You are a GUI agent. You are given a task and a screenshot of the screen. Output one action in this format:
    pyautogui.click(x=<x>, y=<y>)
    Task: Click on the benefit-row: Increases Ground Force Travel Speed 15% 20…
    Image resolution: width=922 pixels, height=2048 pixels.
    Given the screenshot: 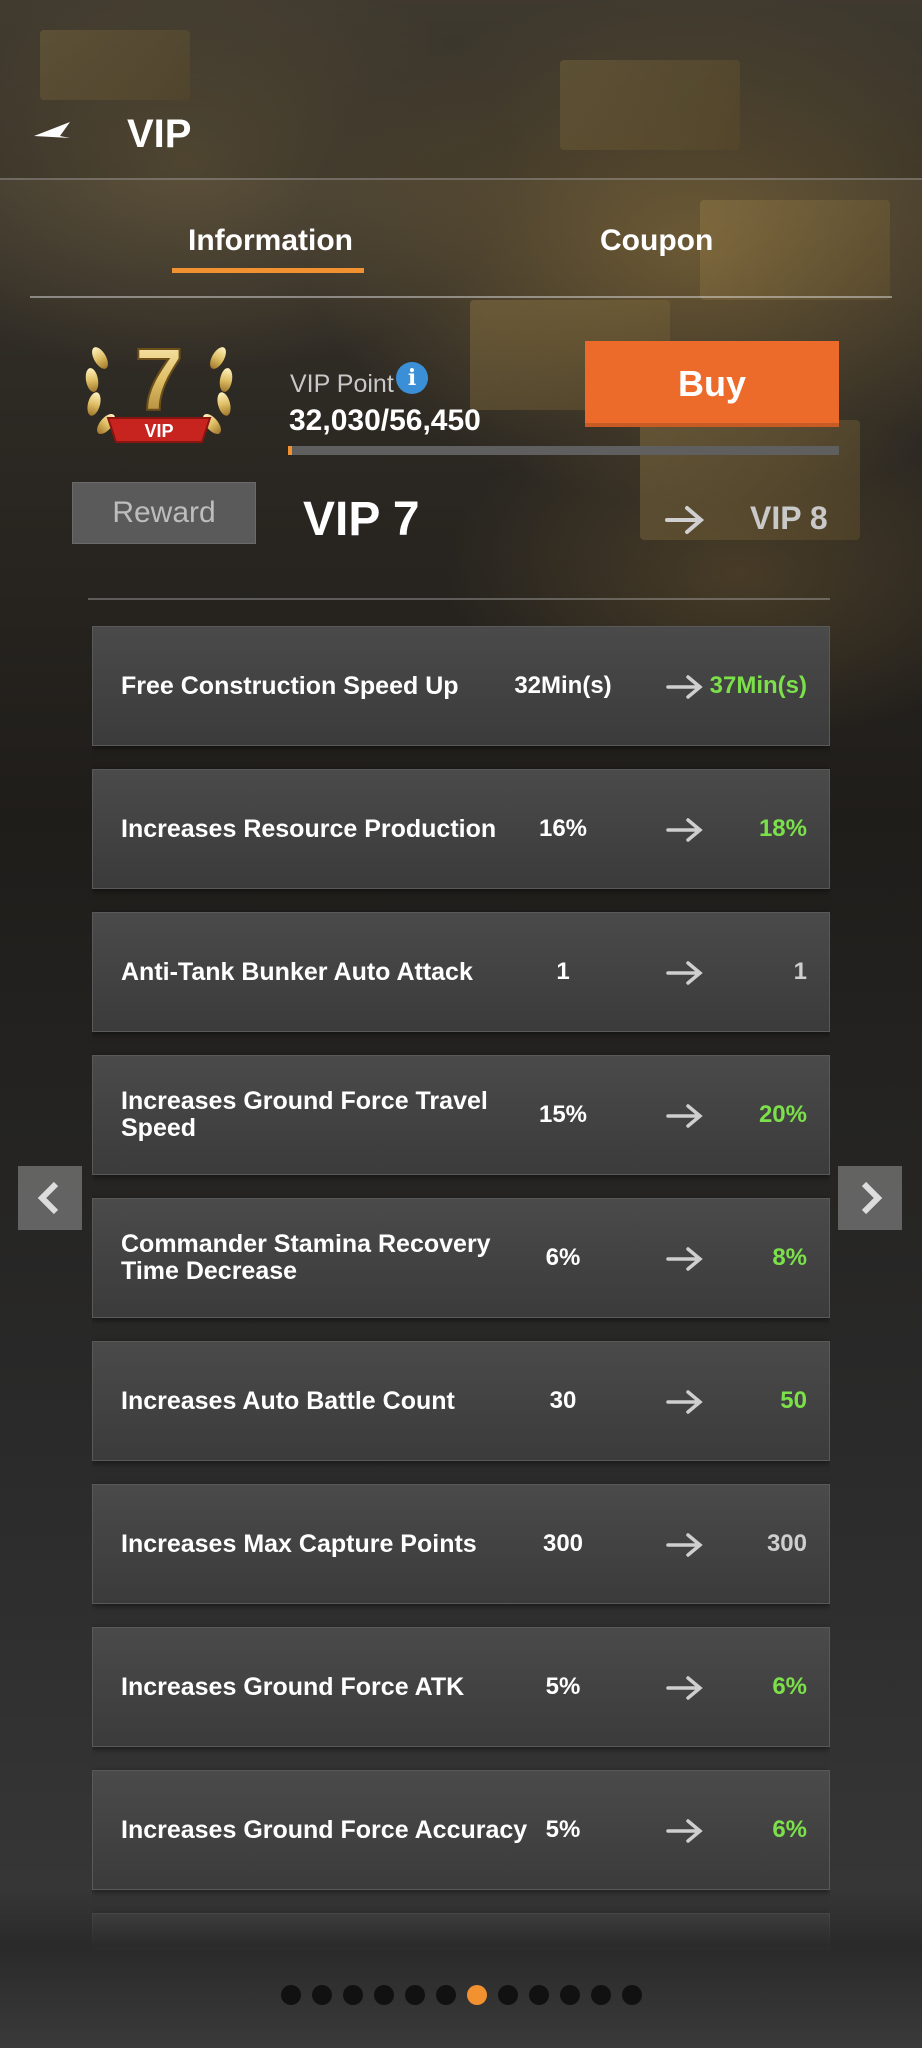 What is the action you would take?
    pyautogui.click(x=461, y=1115)
    